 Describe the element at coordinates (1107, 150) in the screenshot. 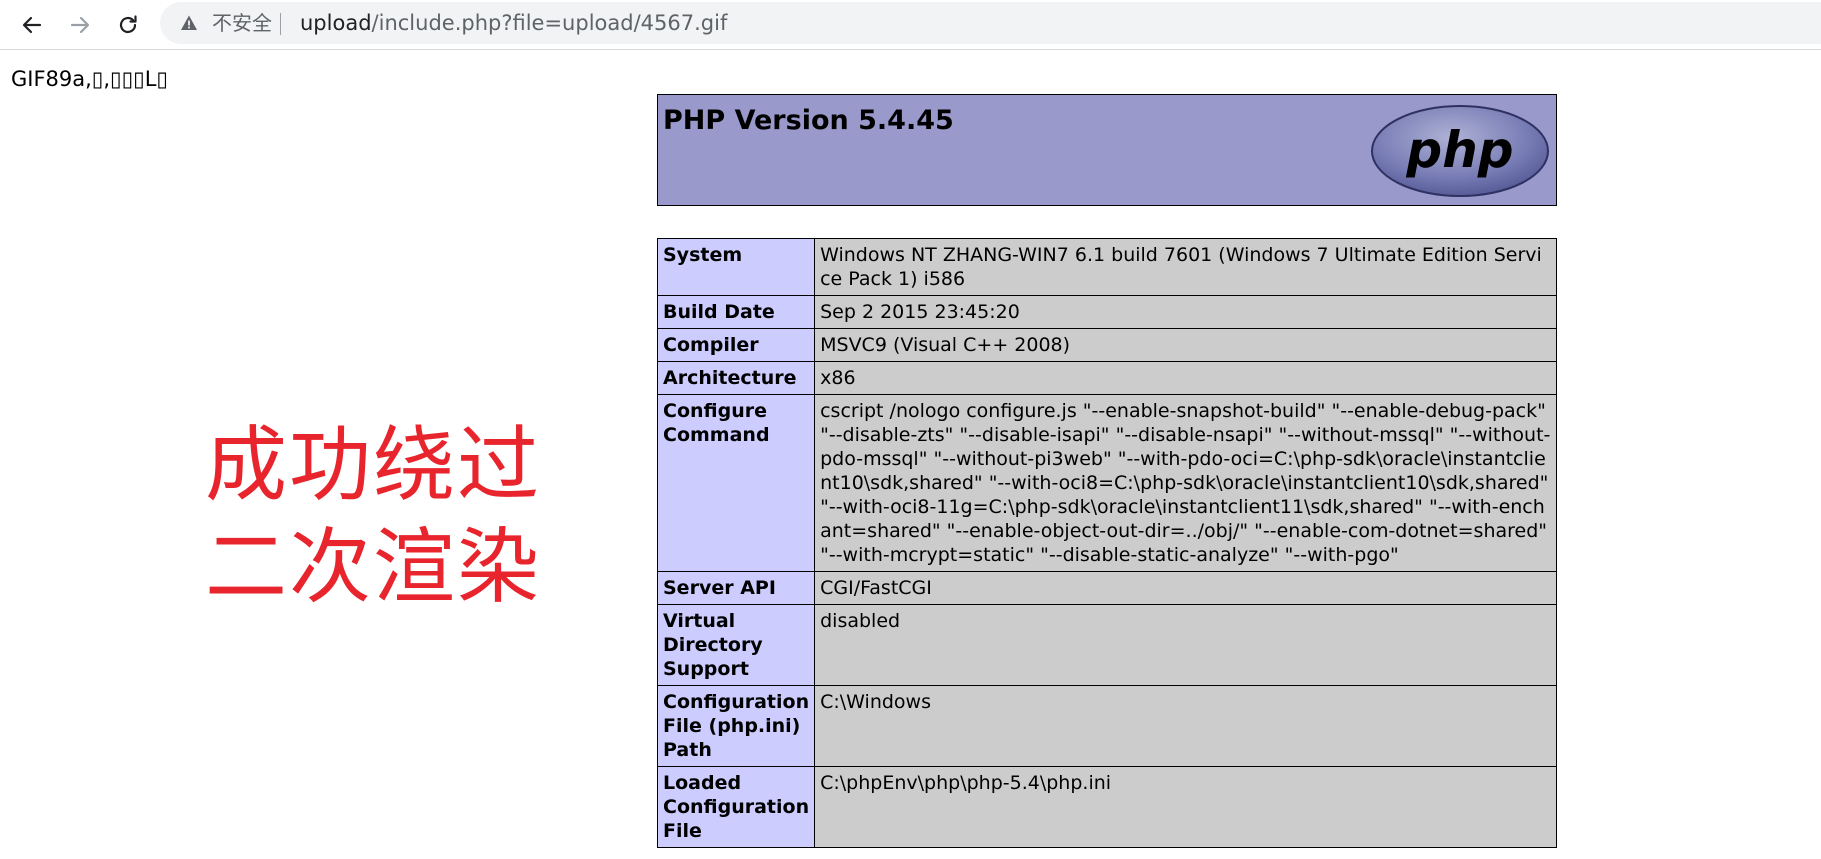

I see `phpinfo-header: PHP Version 5.4.45 php` at that location.